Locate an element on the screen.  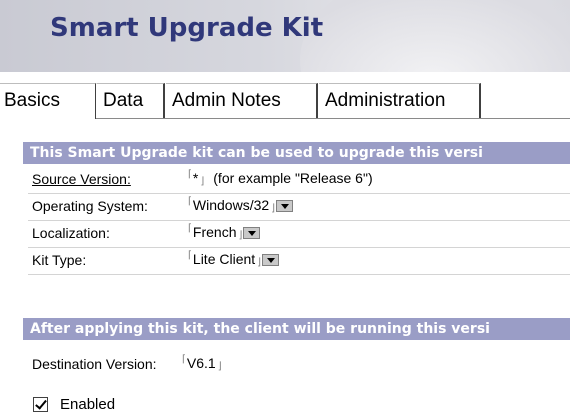
localization-field: ⌈ French ⌋ is located at coordinates (224, 232).